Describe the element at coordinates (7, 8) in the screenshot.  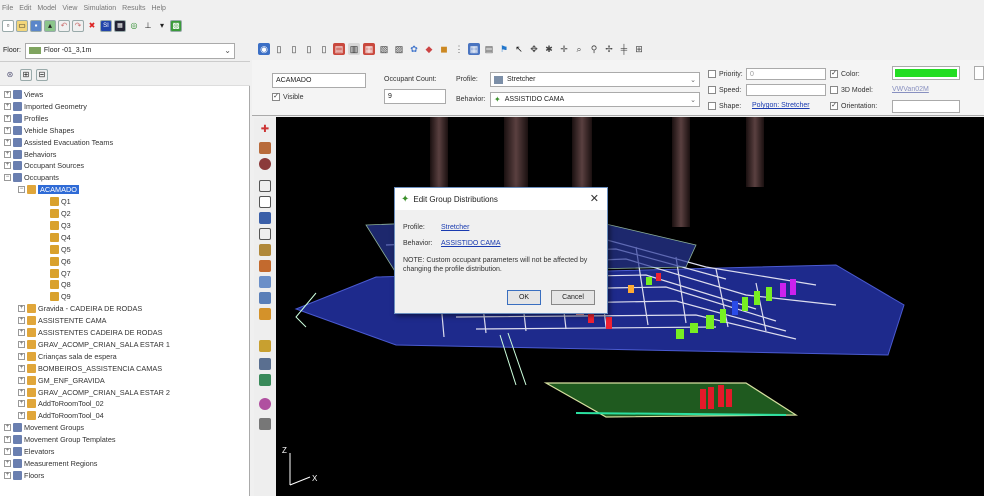
I see `menu-file: File` at that location.